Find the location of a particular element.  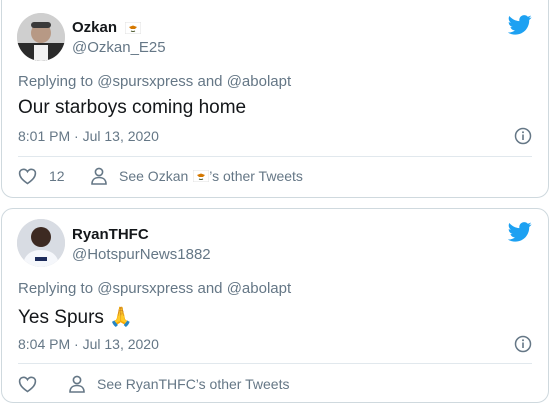

tweet-text: Yes Spurs 🙏 is located at coordinates (75, 317).